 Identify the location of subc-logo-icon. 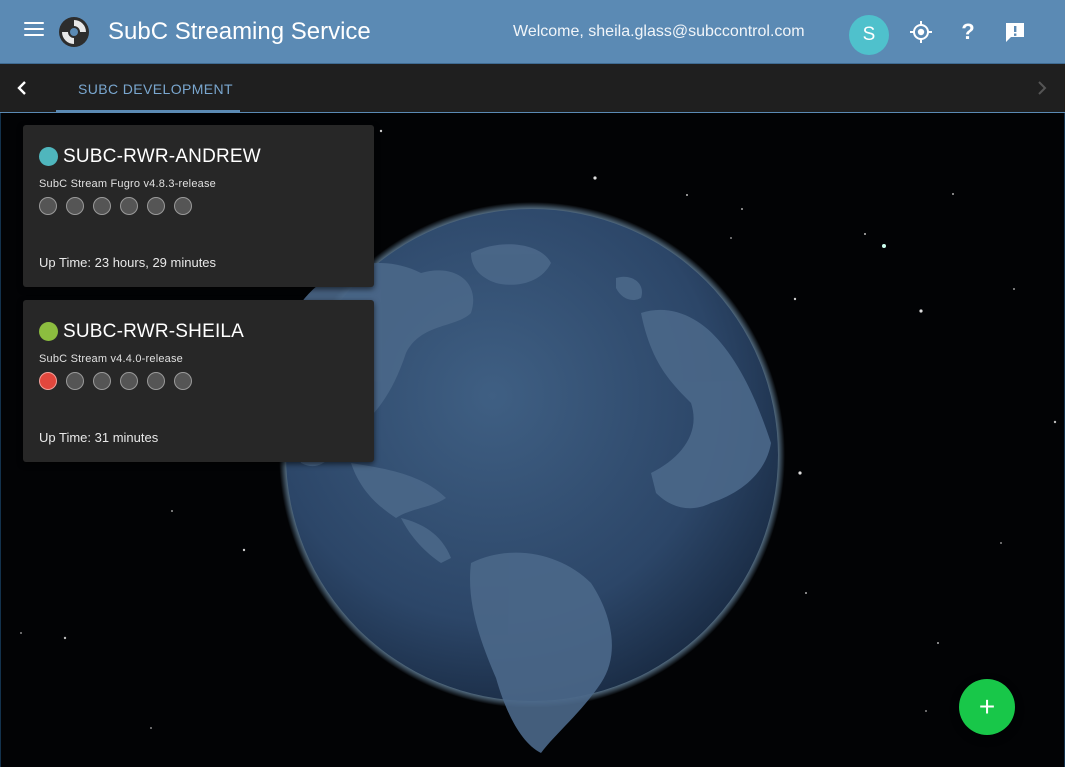
(74, 32).